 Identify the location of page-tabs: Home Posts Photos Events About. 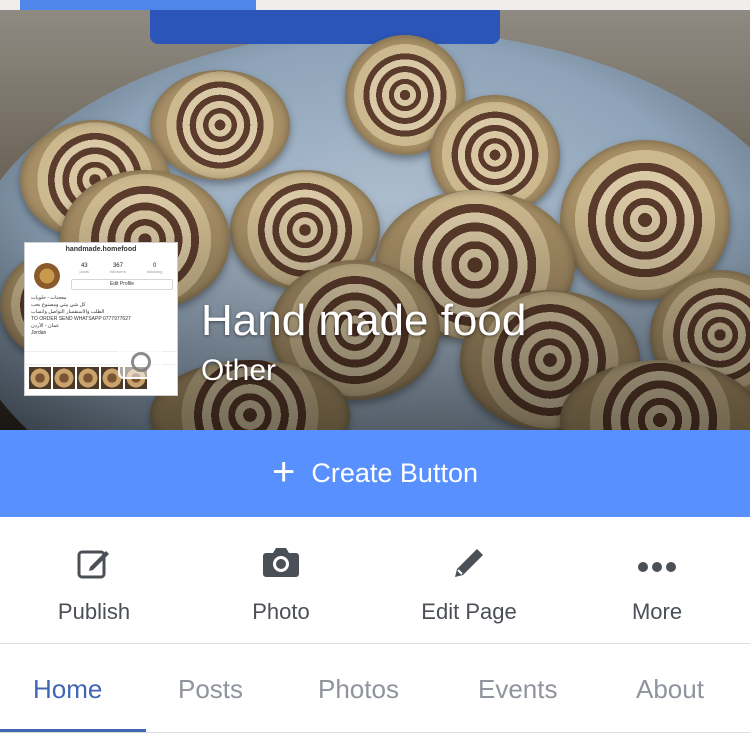
(375, 688).